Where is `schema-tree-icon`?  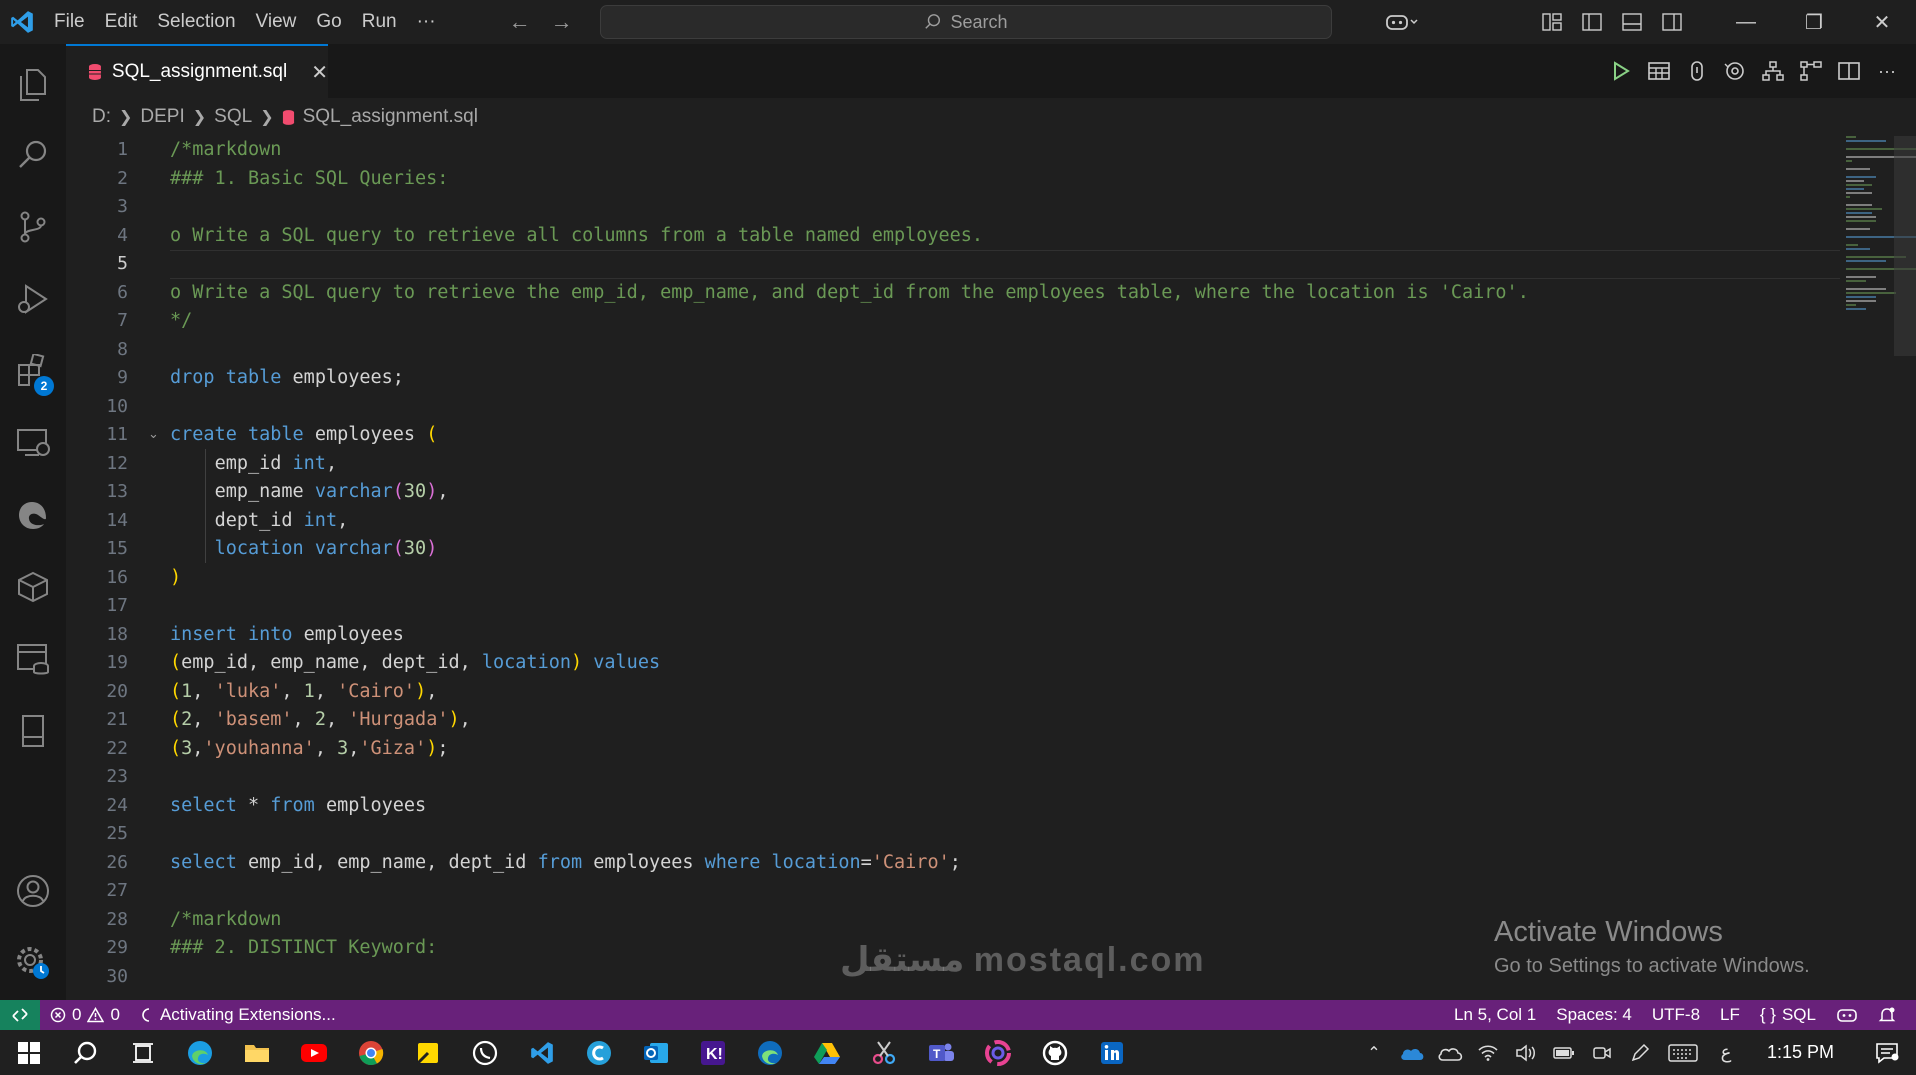 schema-tree-icon is located at coordinates (1773, 71).